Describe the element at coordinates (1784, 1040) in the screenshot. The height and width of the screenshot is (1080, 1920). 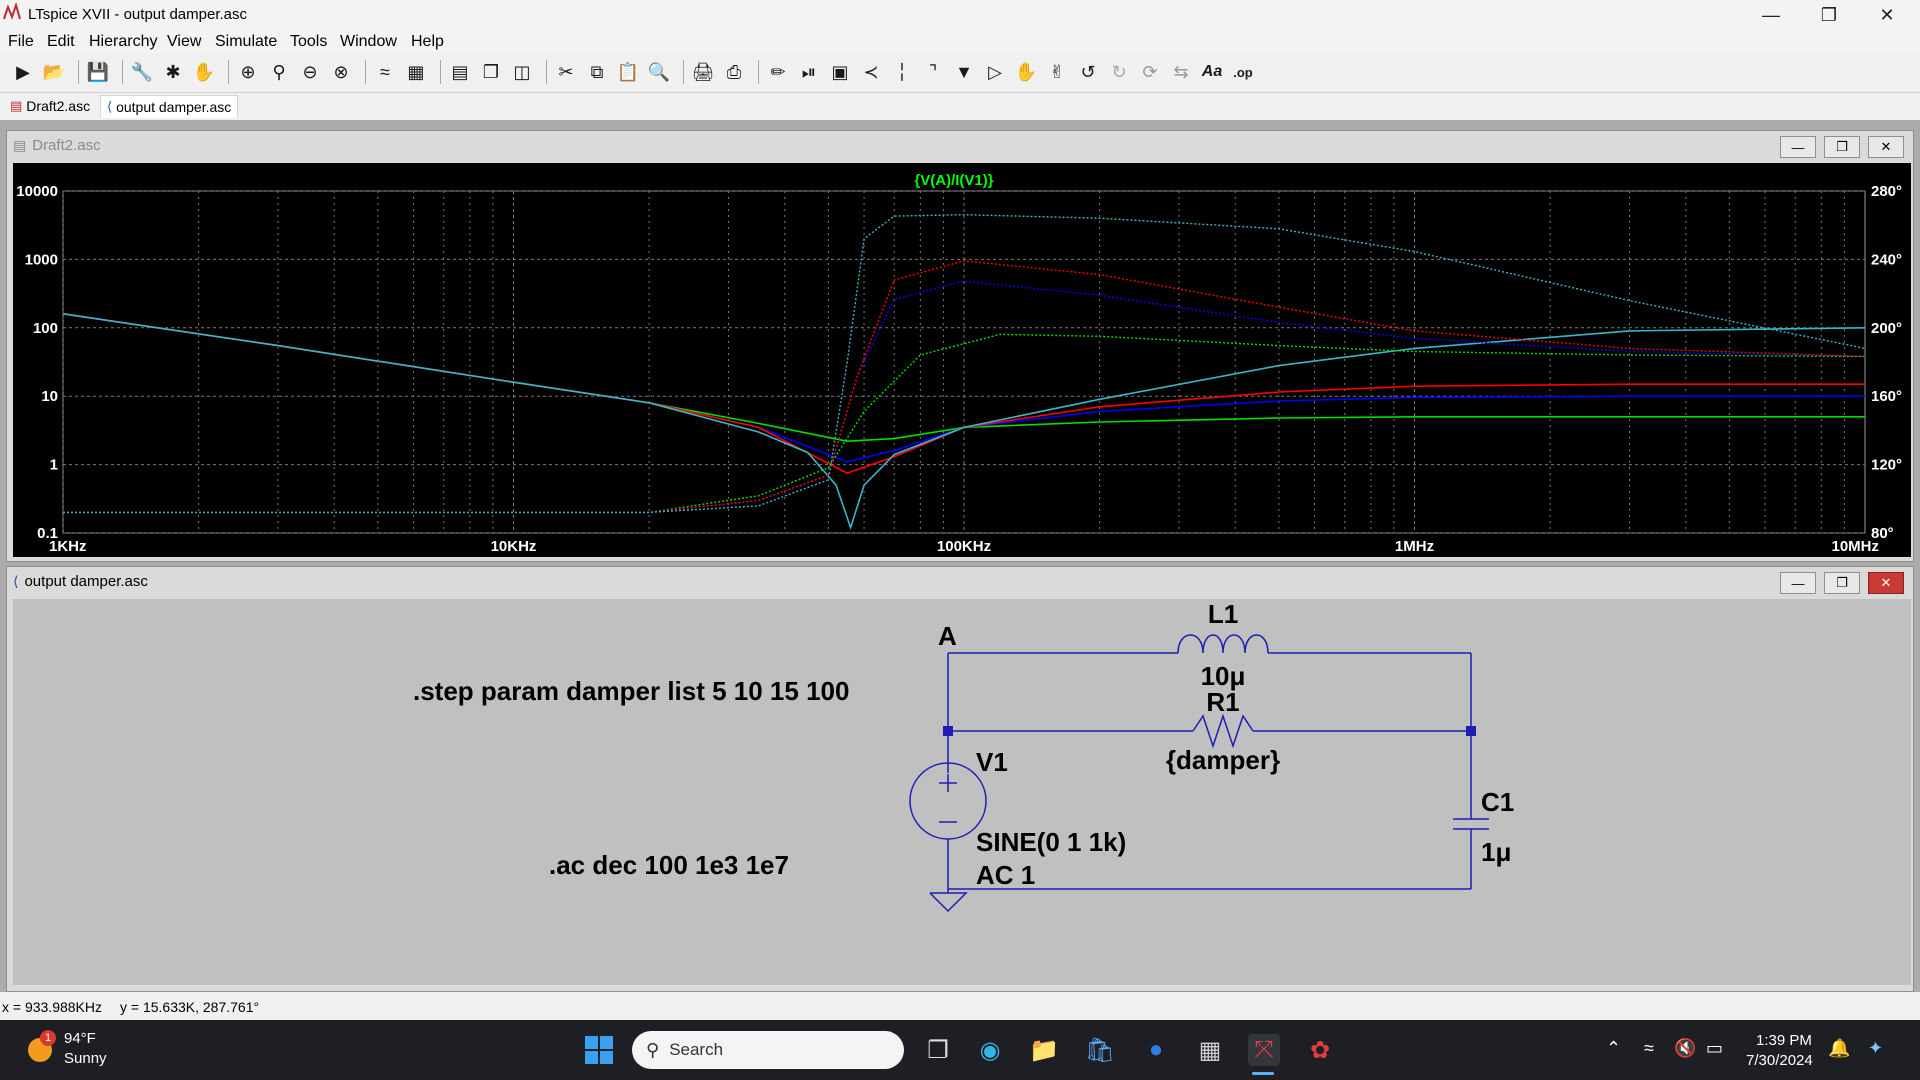
I see `clock-time: 1:39 PM` at that location.